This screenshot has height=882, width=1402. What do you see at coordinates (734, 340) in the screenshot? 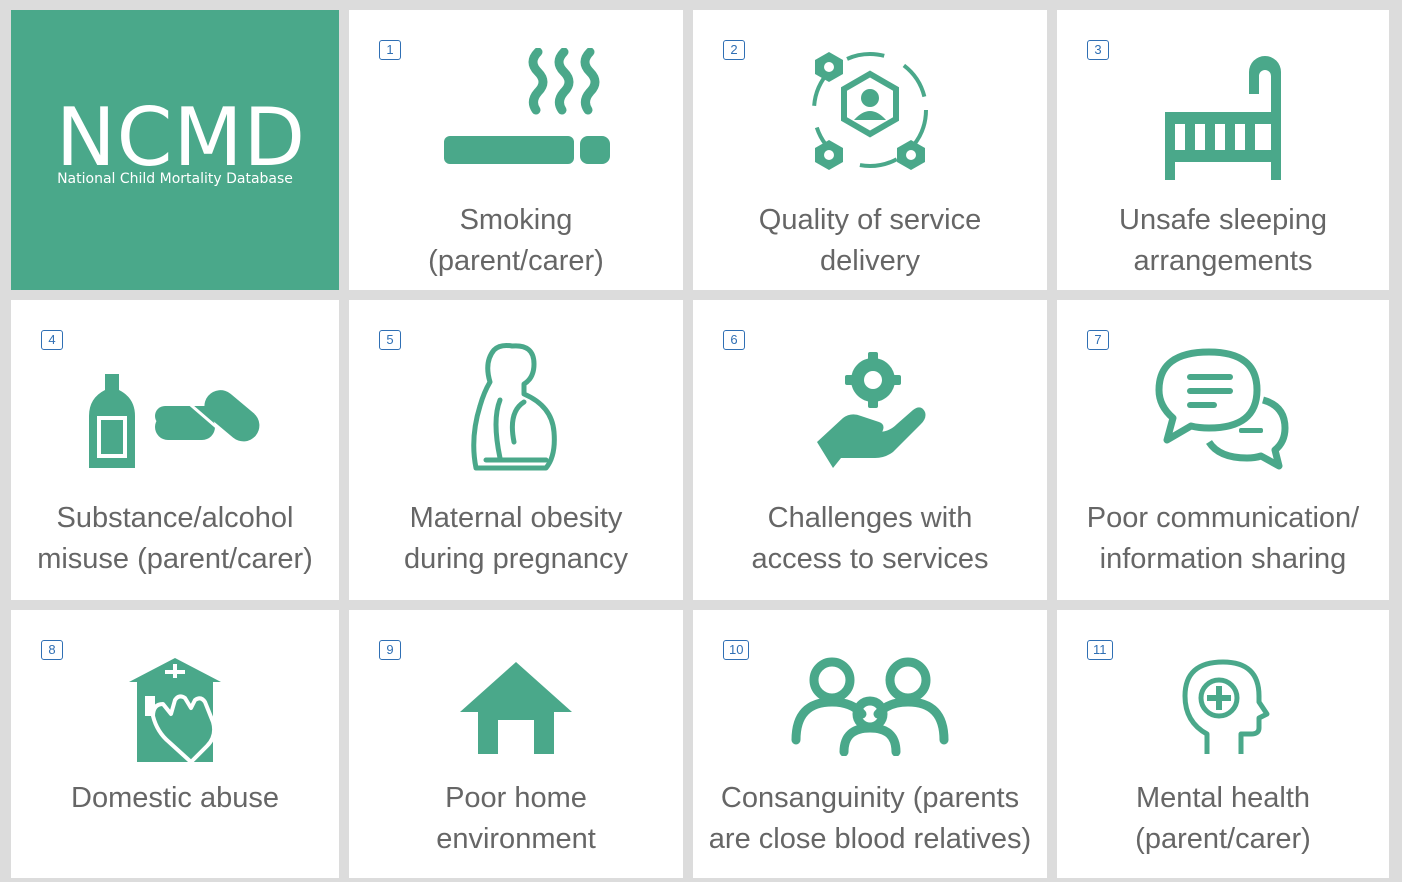
I see `factor-number-badge: 6` at bounding box center [734, 340].